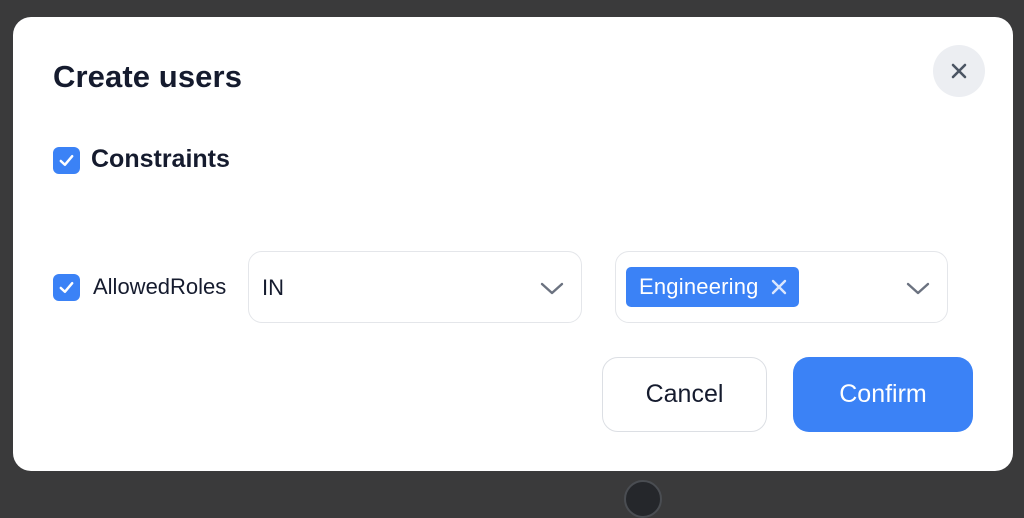 The image size is (1024, 518). I want to click on allowed-roles-checkbox, so click(66, 287).